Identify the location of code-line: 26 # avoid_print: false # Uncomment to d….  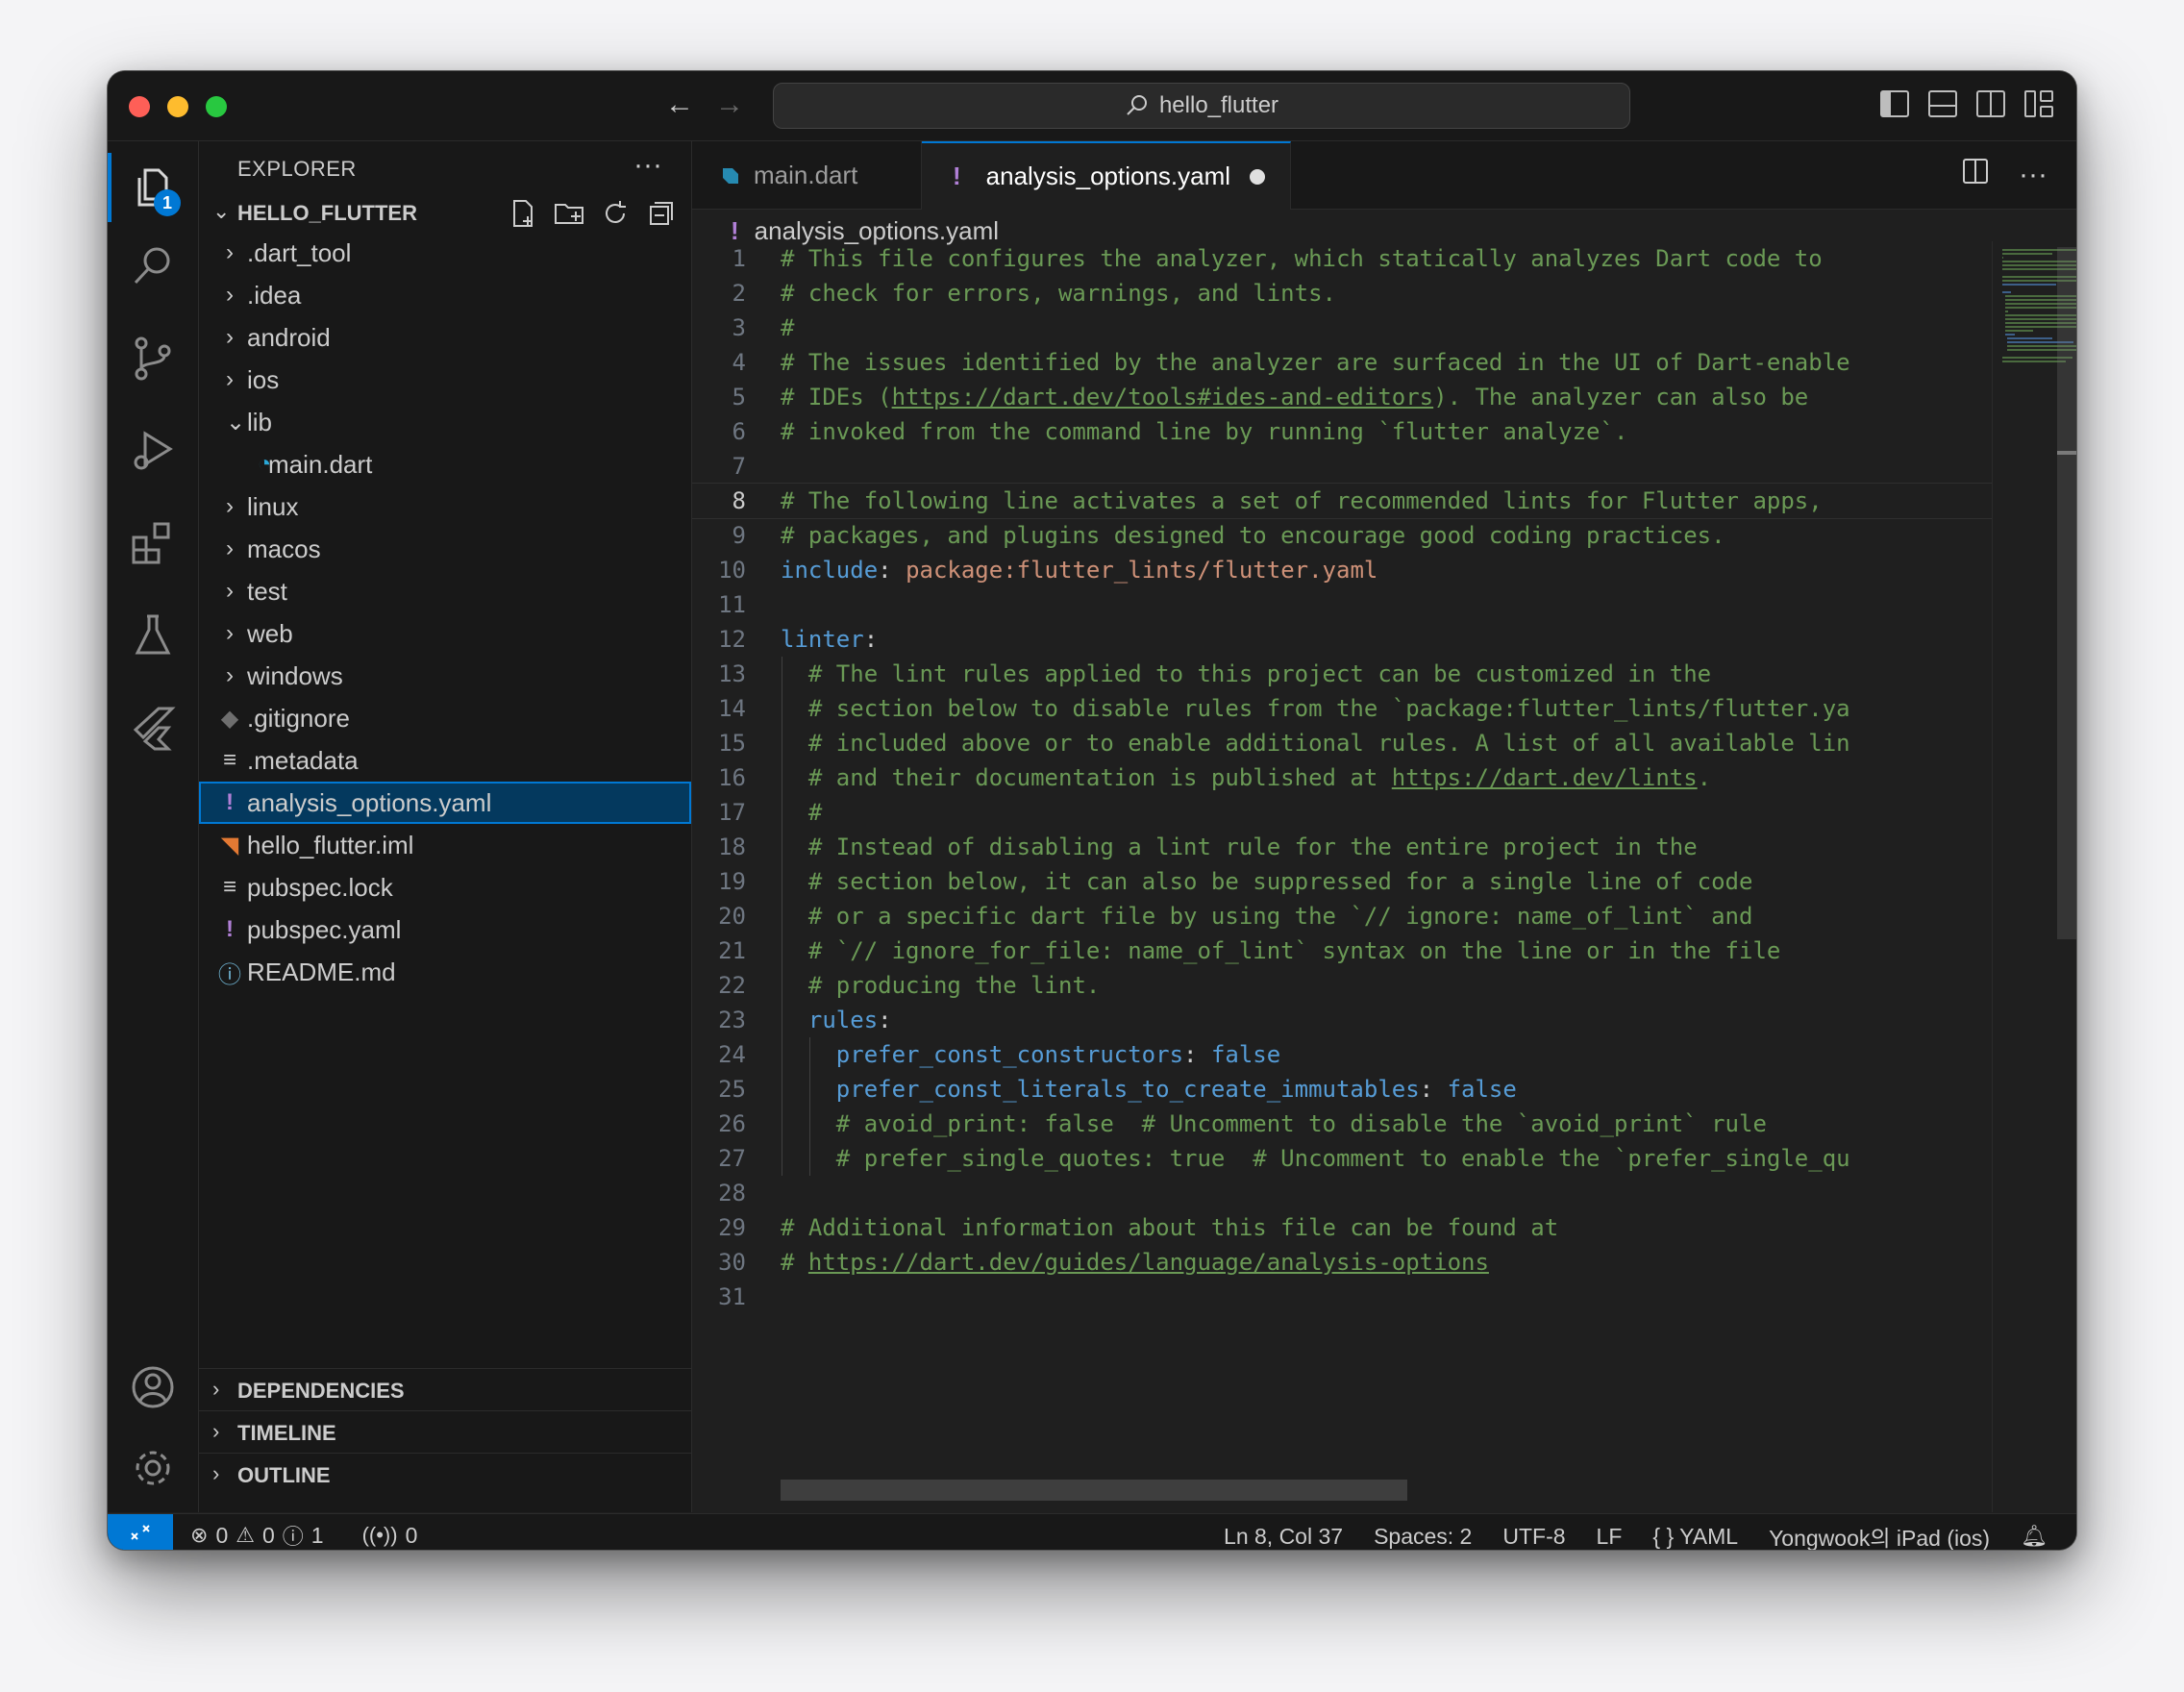
(1342, 1124).